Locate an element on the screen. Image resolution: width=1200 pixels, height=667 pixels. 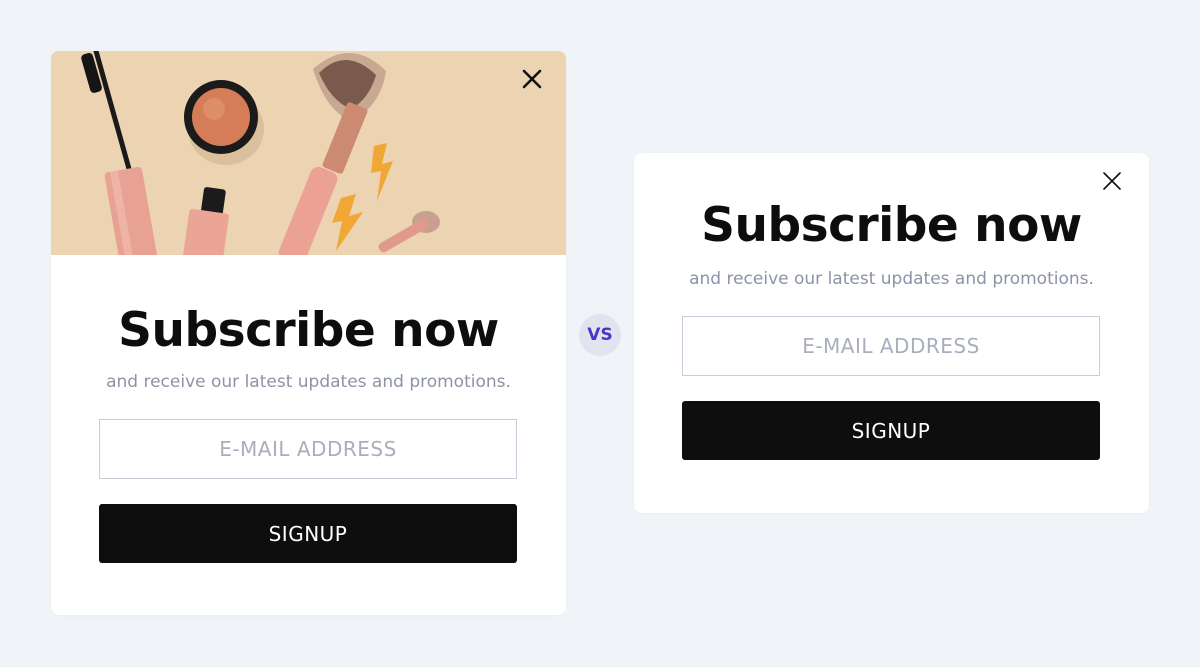
cosmetics-hero-image is located at coordinates (308, 153).